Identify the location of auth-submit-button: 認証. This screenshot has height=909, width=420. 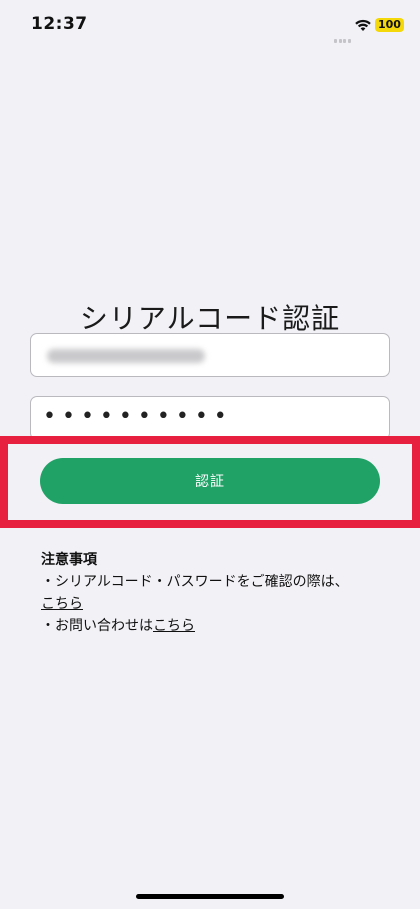
(210, 481).